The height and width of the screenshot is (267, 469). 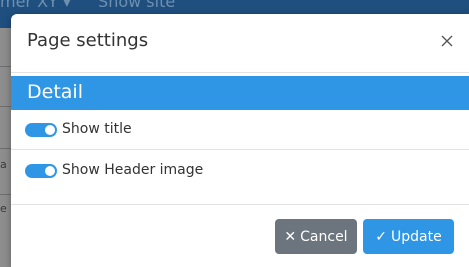 What do you see at coordinates (240, 171) in the screenshot?
I see `option-row-show-header-image: Show Header image` at bounding box center [240, 171].